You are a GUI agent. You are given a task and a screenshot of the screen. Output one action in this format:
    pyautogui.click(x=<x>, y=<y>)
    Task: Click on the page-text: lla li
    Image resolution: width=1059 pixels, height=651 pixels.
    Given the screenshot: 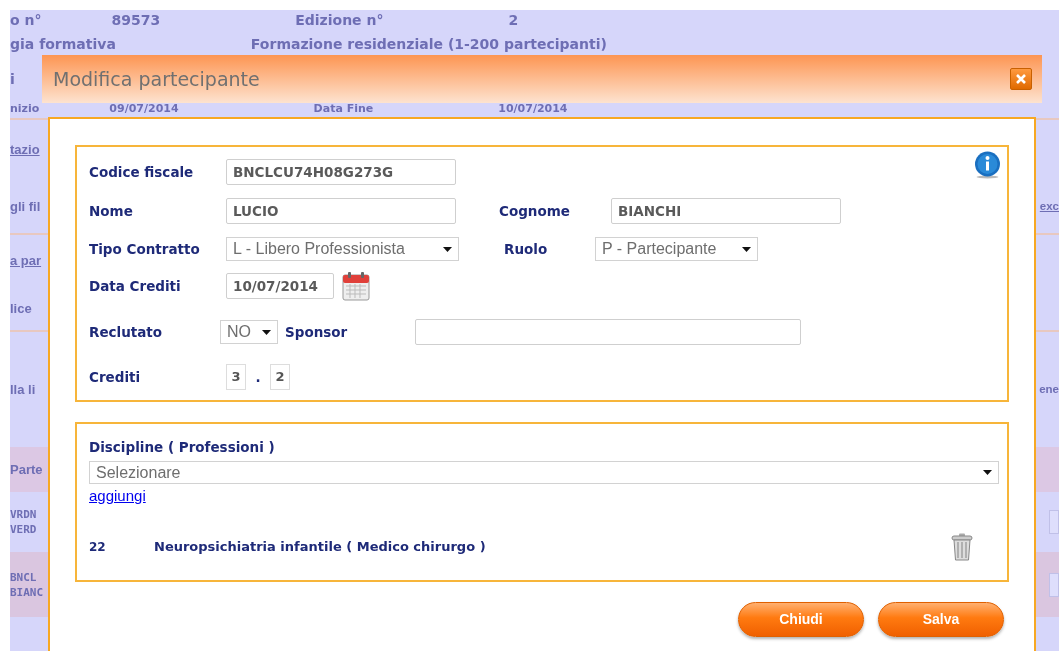 What is the action you would take?
    pyautogui.click(x=23, y=389)
    